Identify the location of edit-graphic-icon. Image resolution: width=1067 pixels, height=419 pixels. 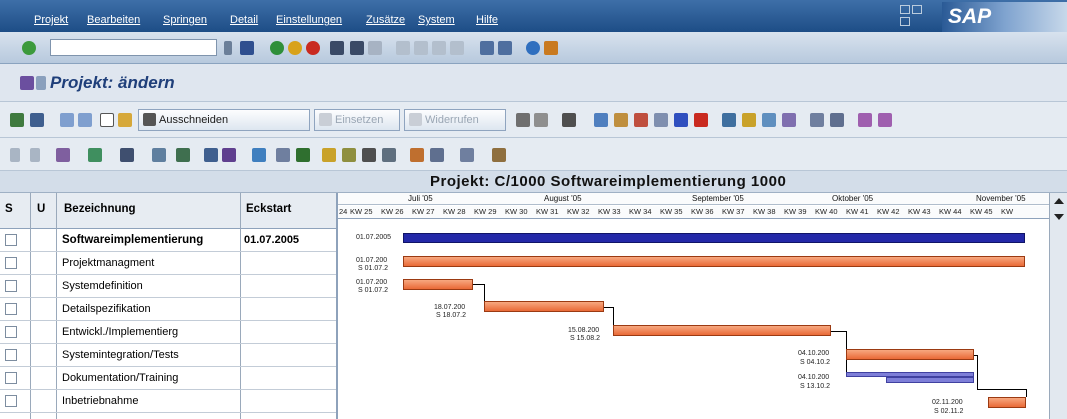
(159, 155).